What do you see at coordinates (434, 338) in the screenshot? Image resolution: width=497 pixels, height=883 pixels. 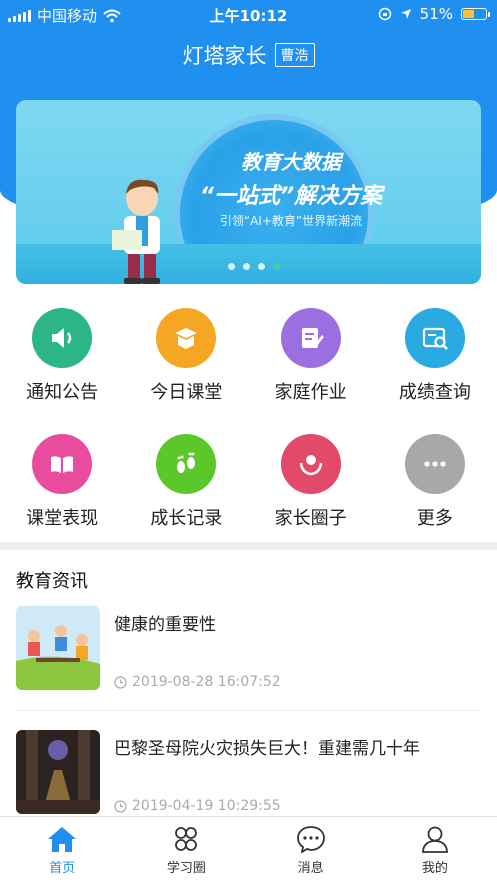 I see `search-doc-icon` at bounding box center [434, 338].